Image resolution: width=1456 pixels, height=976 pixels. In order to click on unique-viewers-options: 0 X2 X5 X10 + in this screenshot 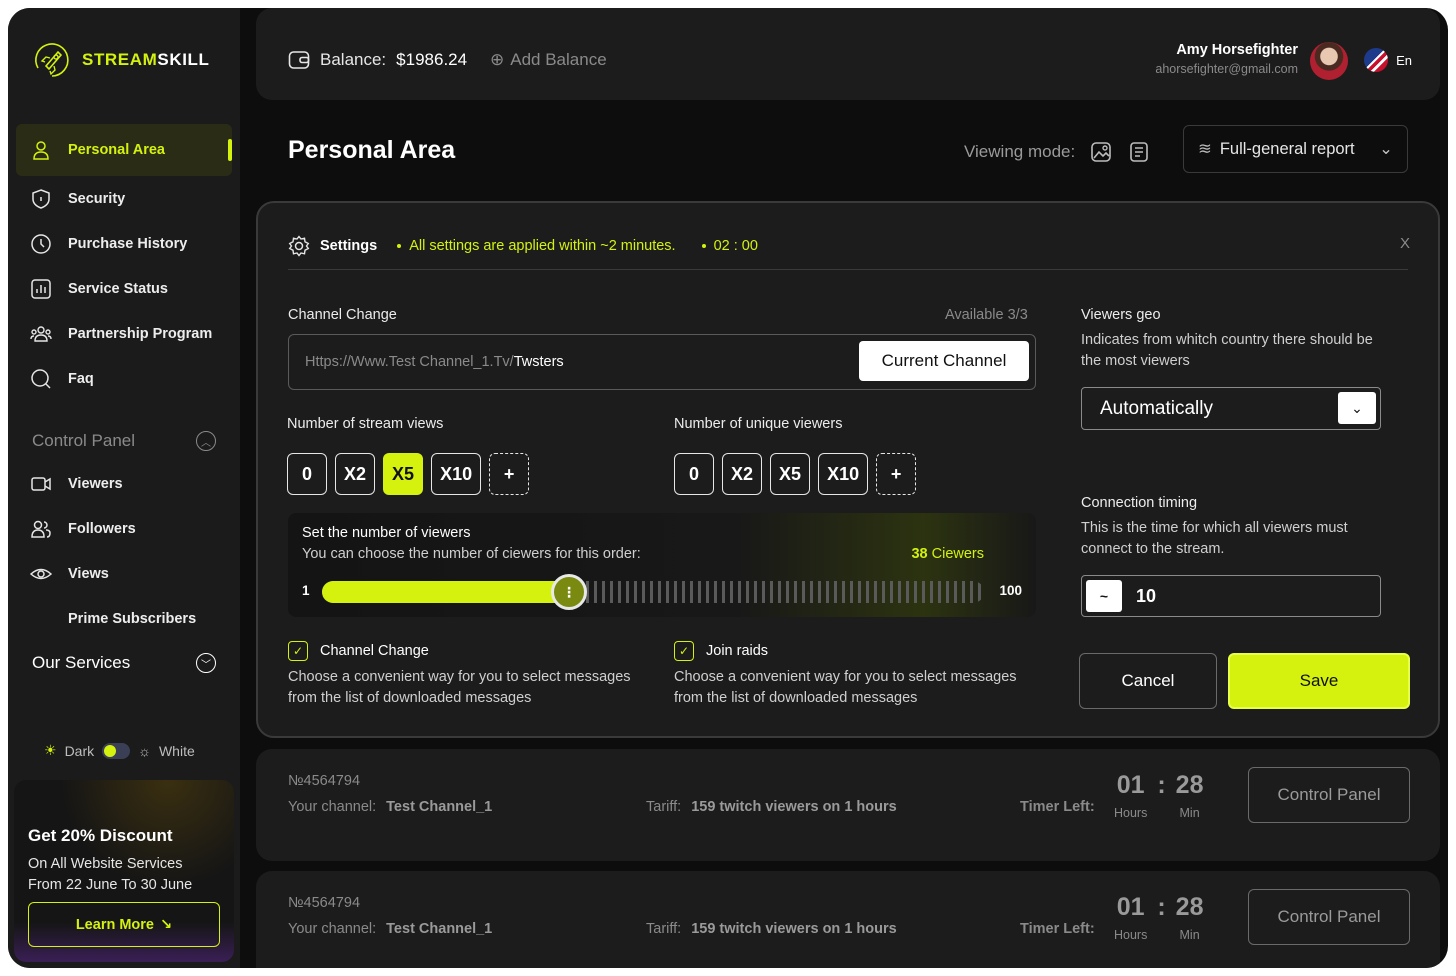, I will do `click(795, 474)`.